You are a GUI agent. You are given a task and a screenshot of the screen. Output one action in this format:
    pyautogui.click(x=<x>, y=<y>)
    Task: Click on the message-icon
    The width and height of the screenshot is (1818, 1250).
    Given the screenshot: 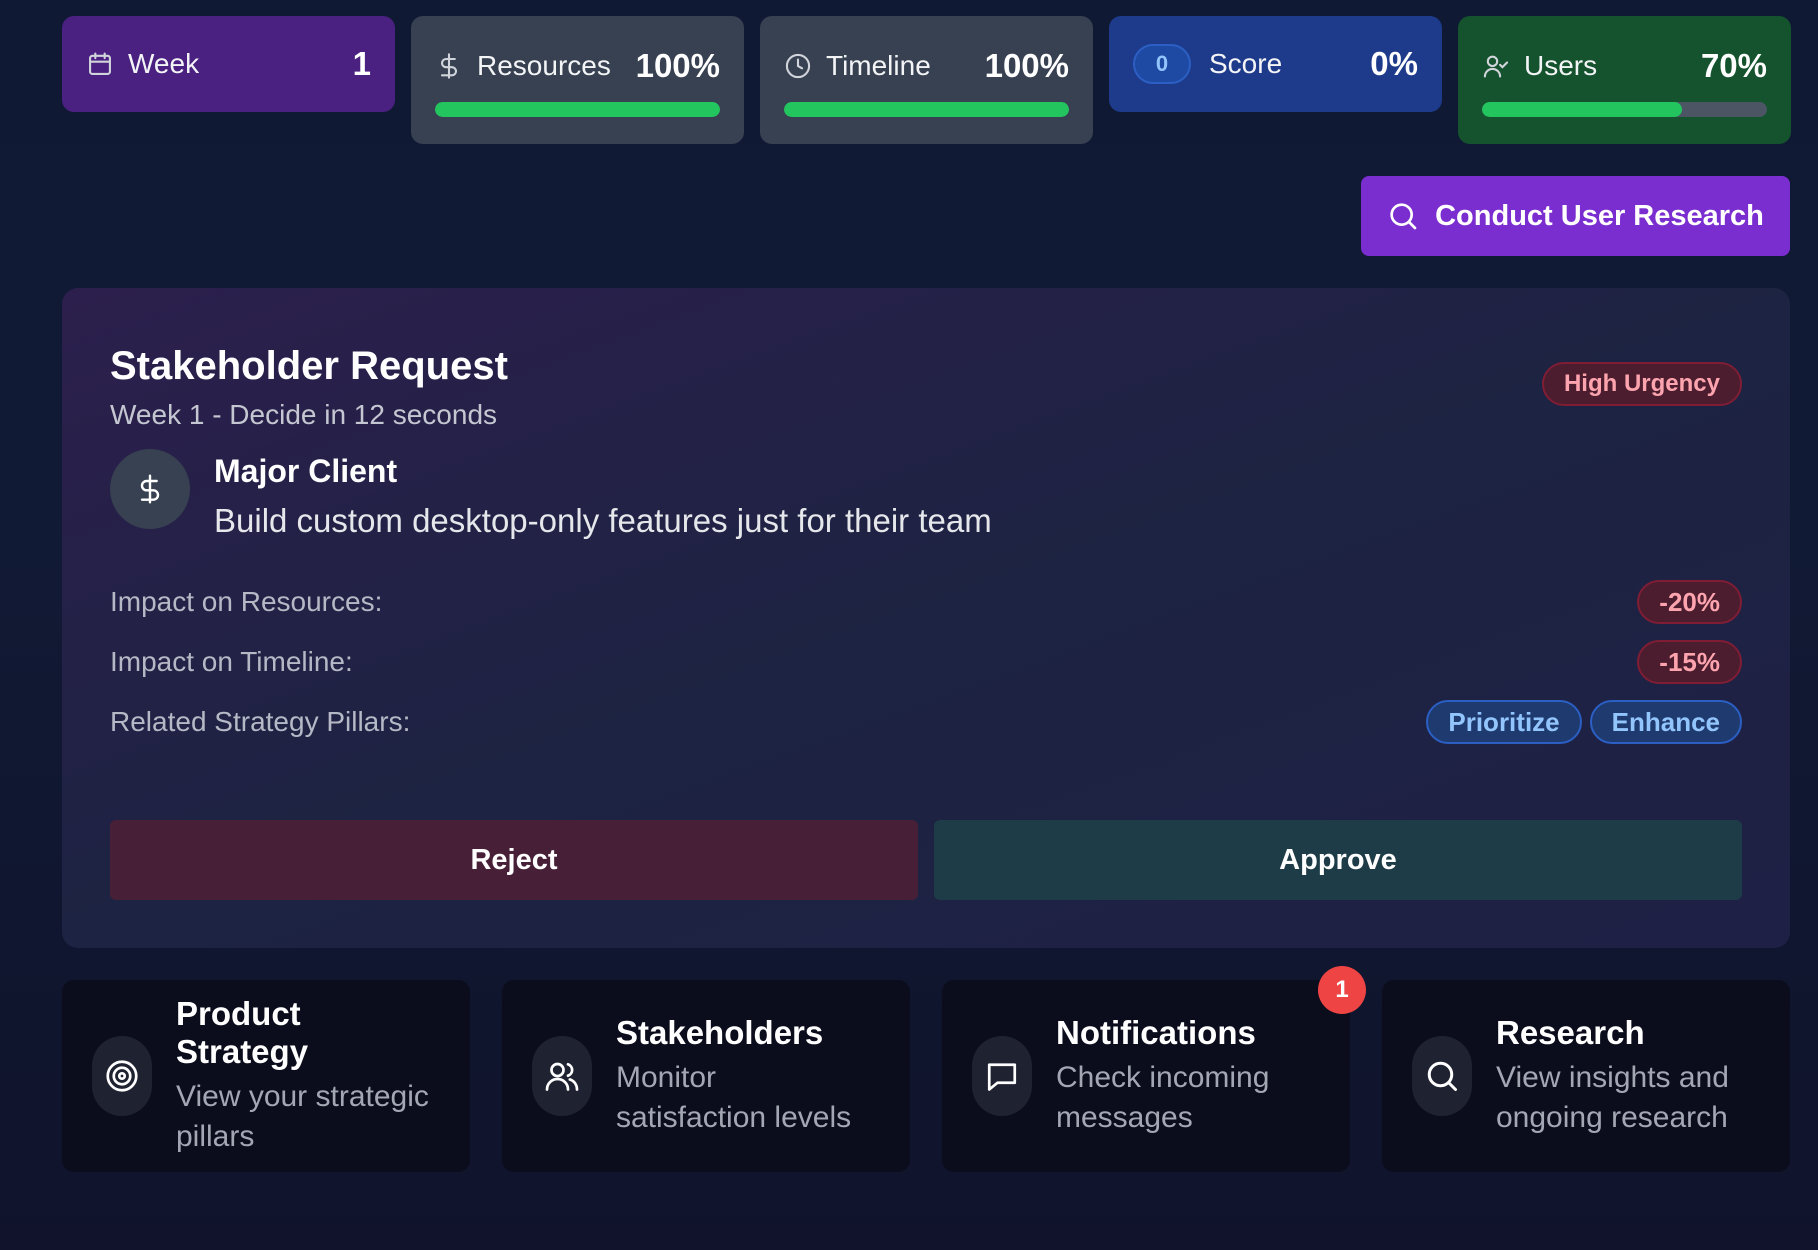 What is the action you would take?
    pyautogui.click(x=1002, y=1076)
    